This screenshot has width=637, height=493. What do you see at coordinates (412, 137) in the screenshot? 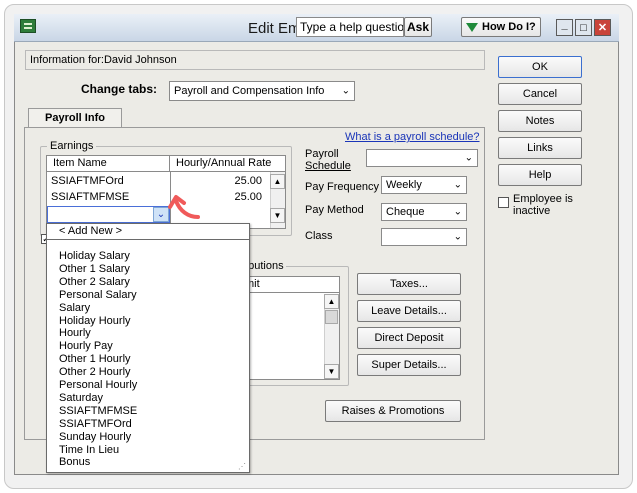
I see `payroll-schedule-link: What is a payroll schedule?` at bounding box center [412, 137].